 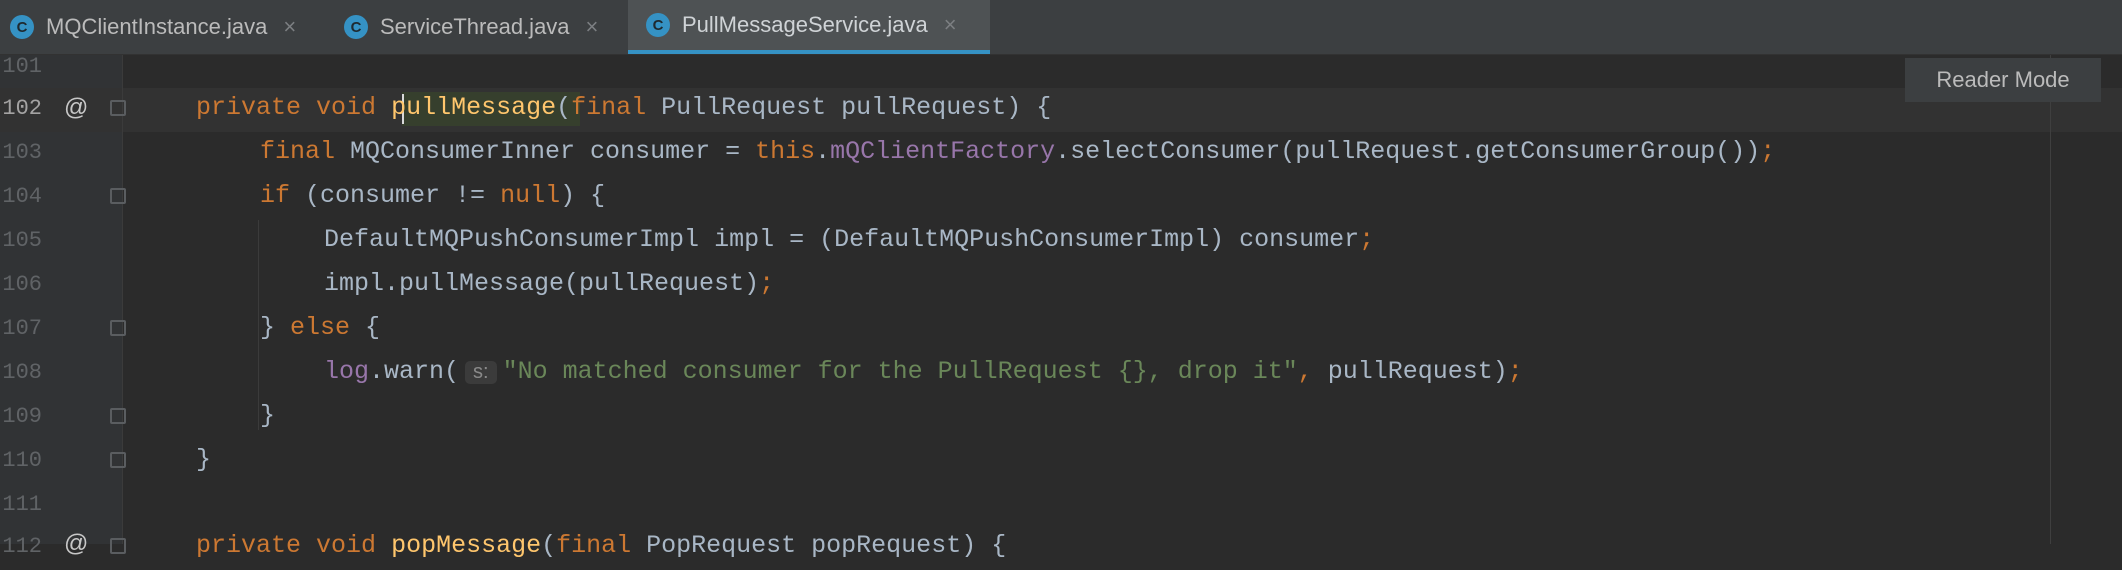 I want to click on tab-mqclientinstance: C MQClientInstance.java ×, so click(x=165, y=27).